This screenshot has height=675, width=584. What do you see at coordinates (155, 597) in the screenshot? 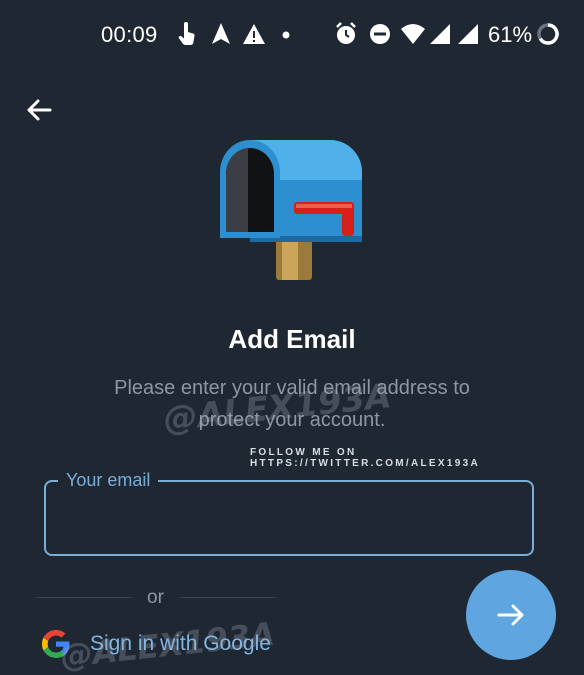
I see `or-text: or` at bounding box center [155, 597].